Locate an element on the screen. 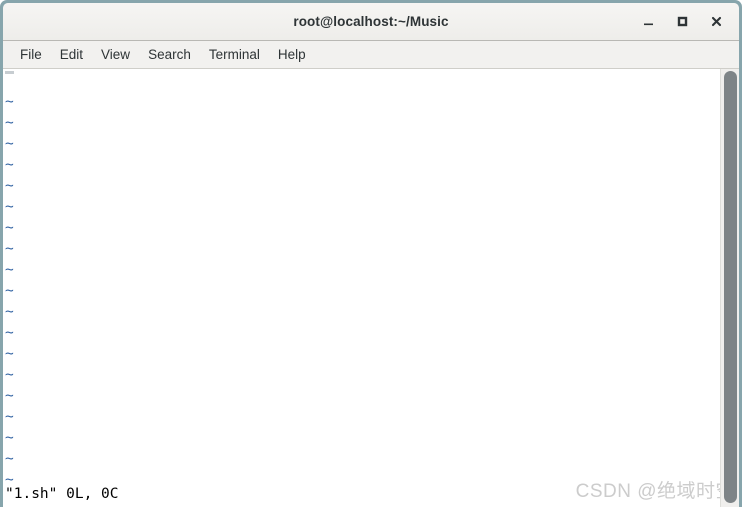  close-icon is located at coordinates (716, 21).